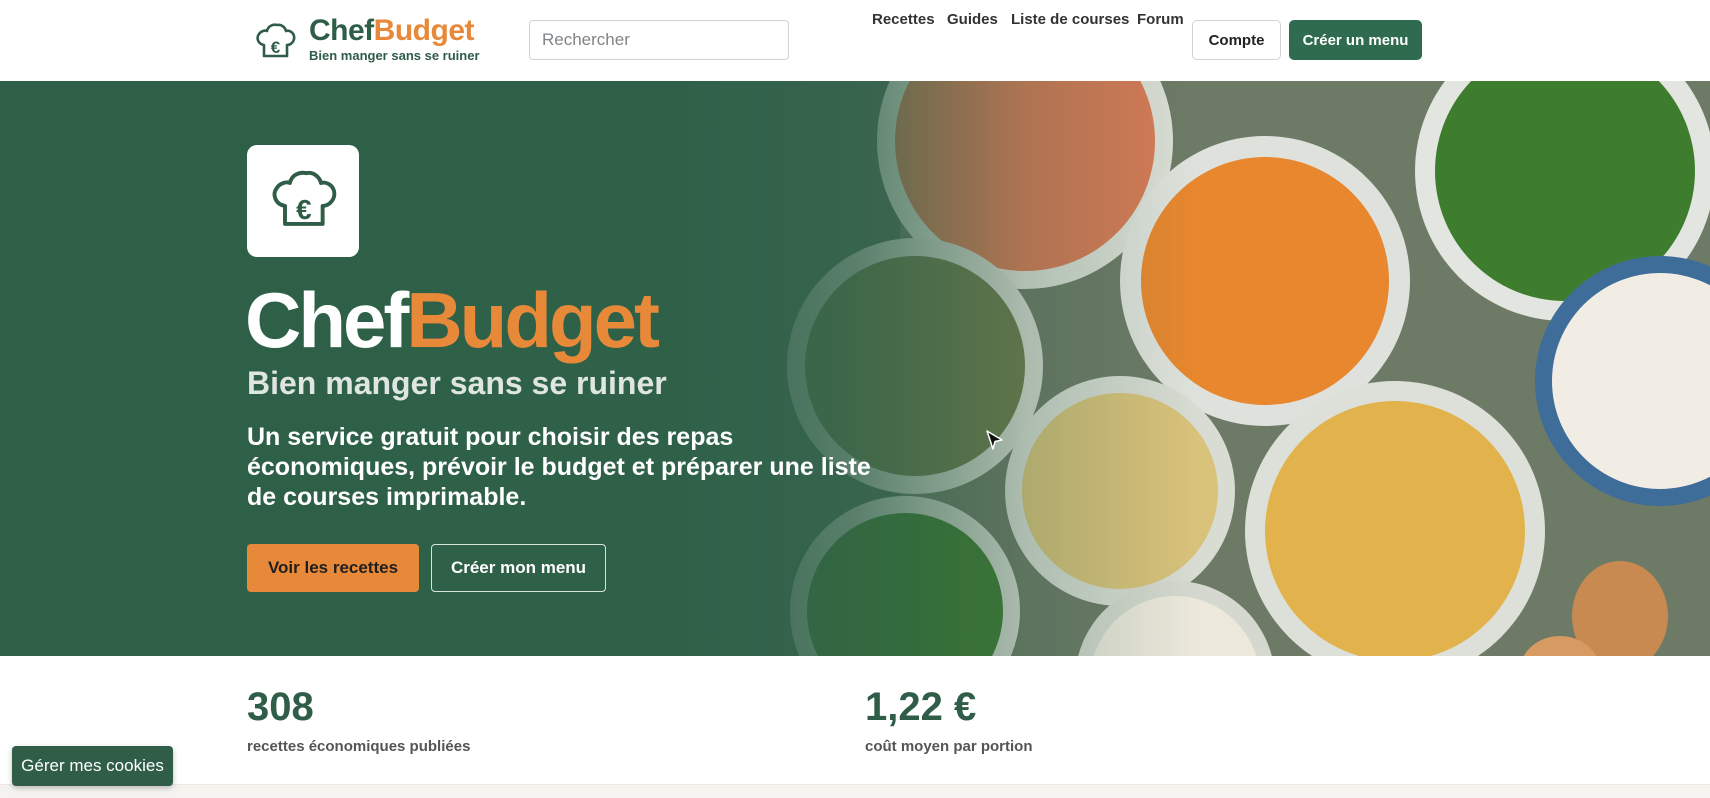 This screenshot has width=1710, height=798. Describe the element at coordinates (333, 568) in the screenshot. I see `view-recipes-button: Voir les recettes` at that location.